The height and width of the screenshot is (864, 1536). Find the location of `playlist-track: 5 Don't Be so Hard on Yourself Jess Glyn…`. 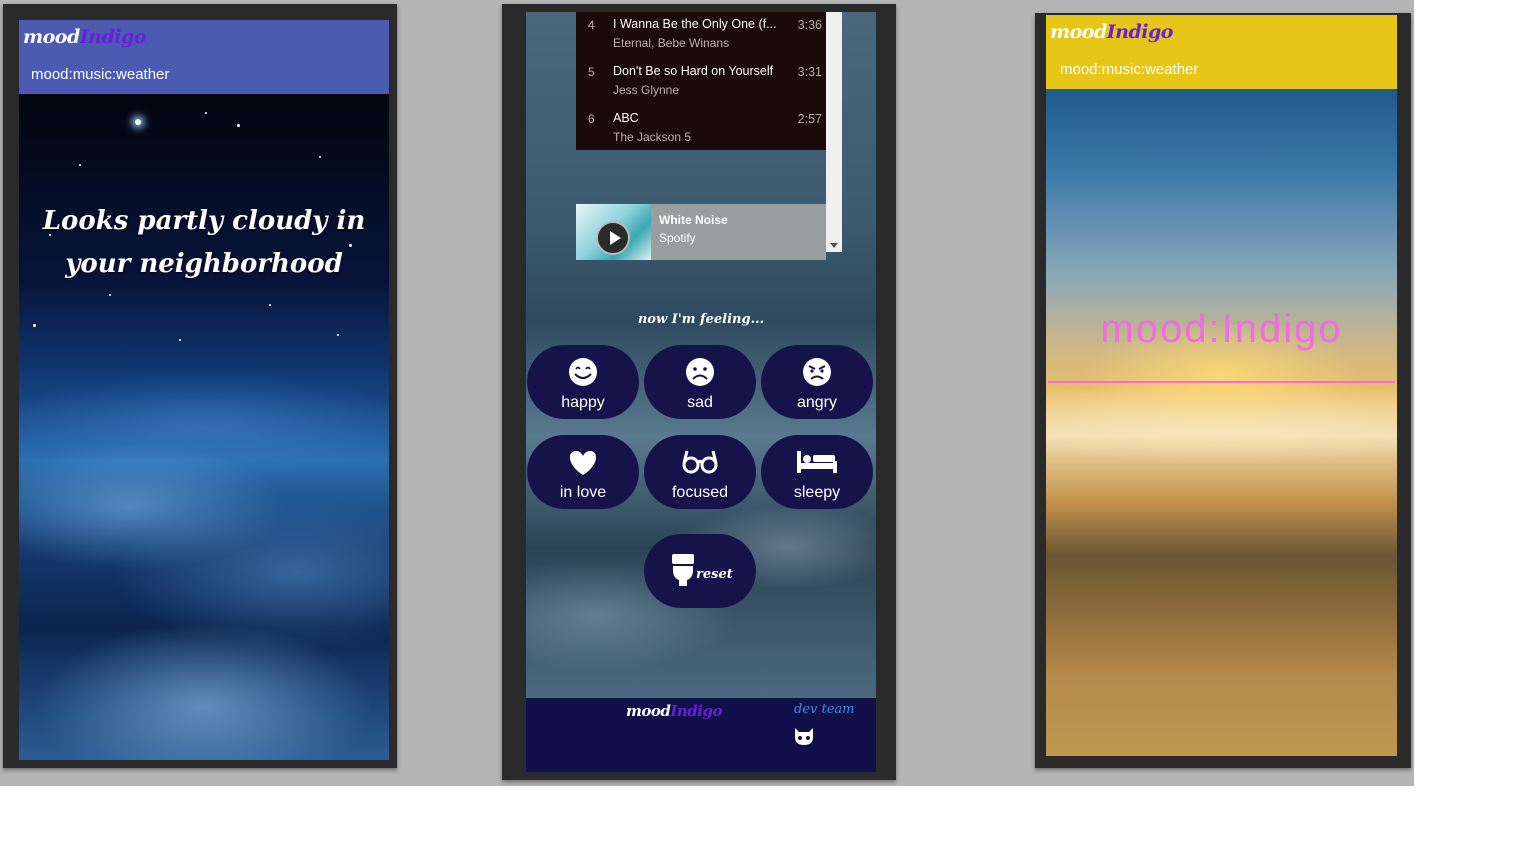

playlist-track: 5 Don't Be so Hard on Yourself Jess Glyn… is located at coordinates (701, 82).